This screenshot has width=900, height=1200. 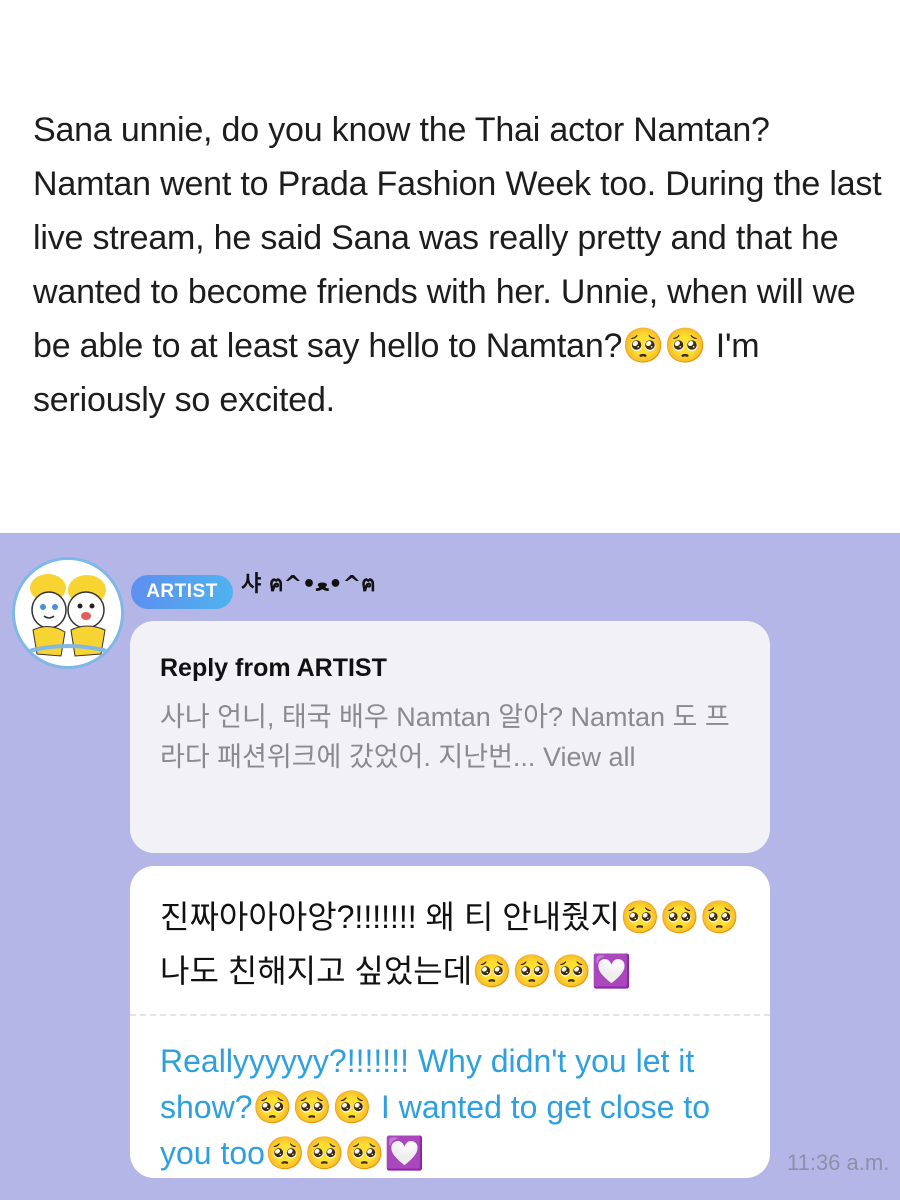 I want to click on view-all-link: View all, so click(x=589, y=757).